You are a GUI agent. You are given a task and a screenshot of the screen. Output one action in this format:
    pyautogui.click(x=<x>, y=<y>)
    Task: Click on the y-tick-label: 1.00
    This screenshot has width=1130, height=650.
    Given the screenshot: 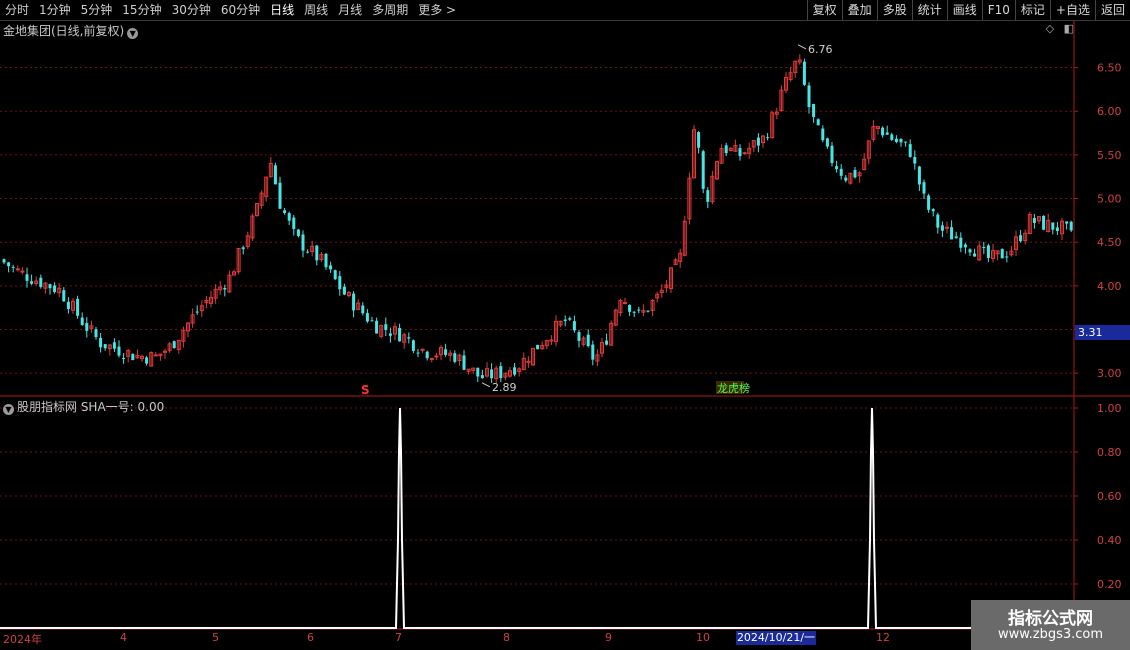 What is the action you would take?
    pyautogui.click(x=1109, y=408)
    